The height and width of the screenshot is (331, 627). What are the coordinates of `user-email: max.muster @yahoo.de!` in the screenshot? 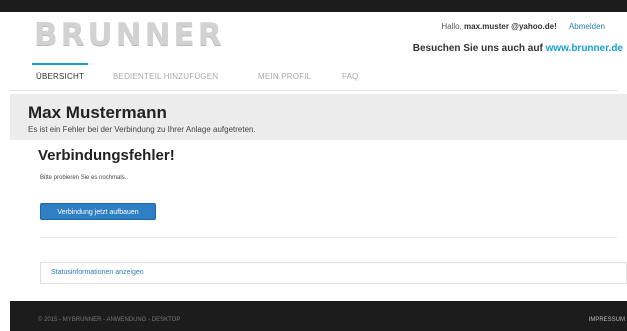 It's located at (510, 26).